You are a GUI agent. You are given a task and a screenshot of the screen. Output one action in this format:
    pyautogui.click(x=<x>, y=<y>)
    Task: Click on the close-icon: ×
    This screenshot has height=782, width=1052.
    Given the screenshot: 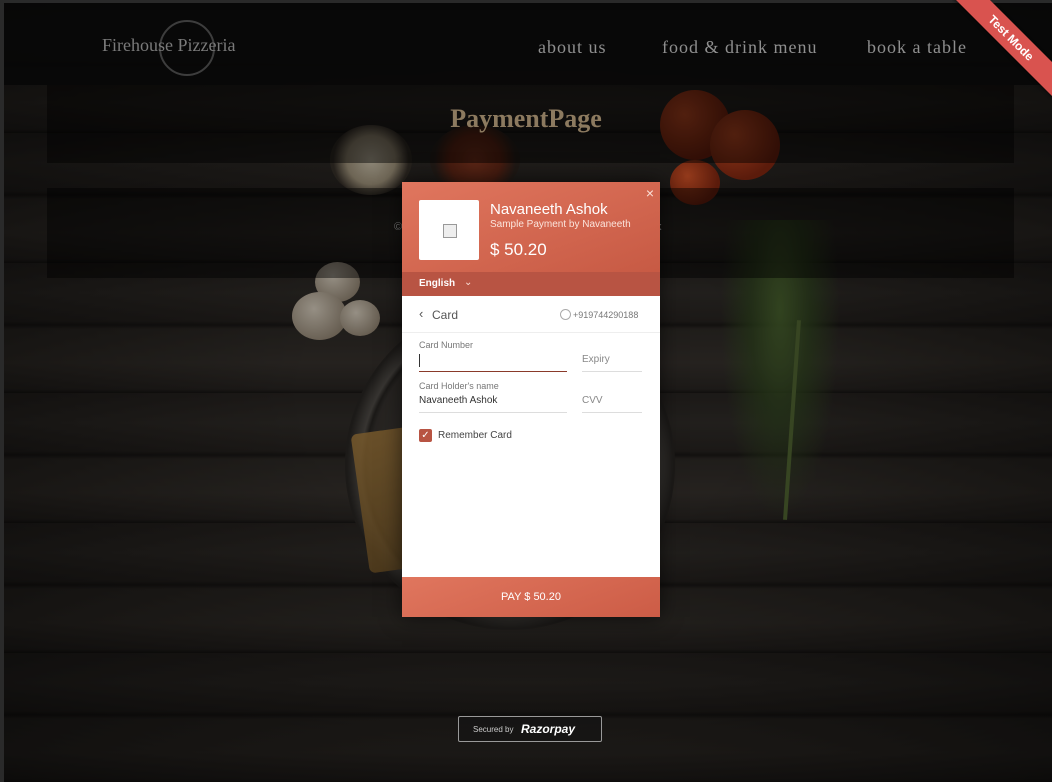 What is the action you would take?
    pyautogui.click(x=650, y=193)
    